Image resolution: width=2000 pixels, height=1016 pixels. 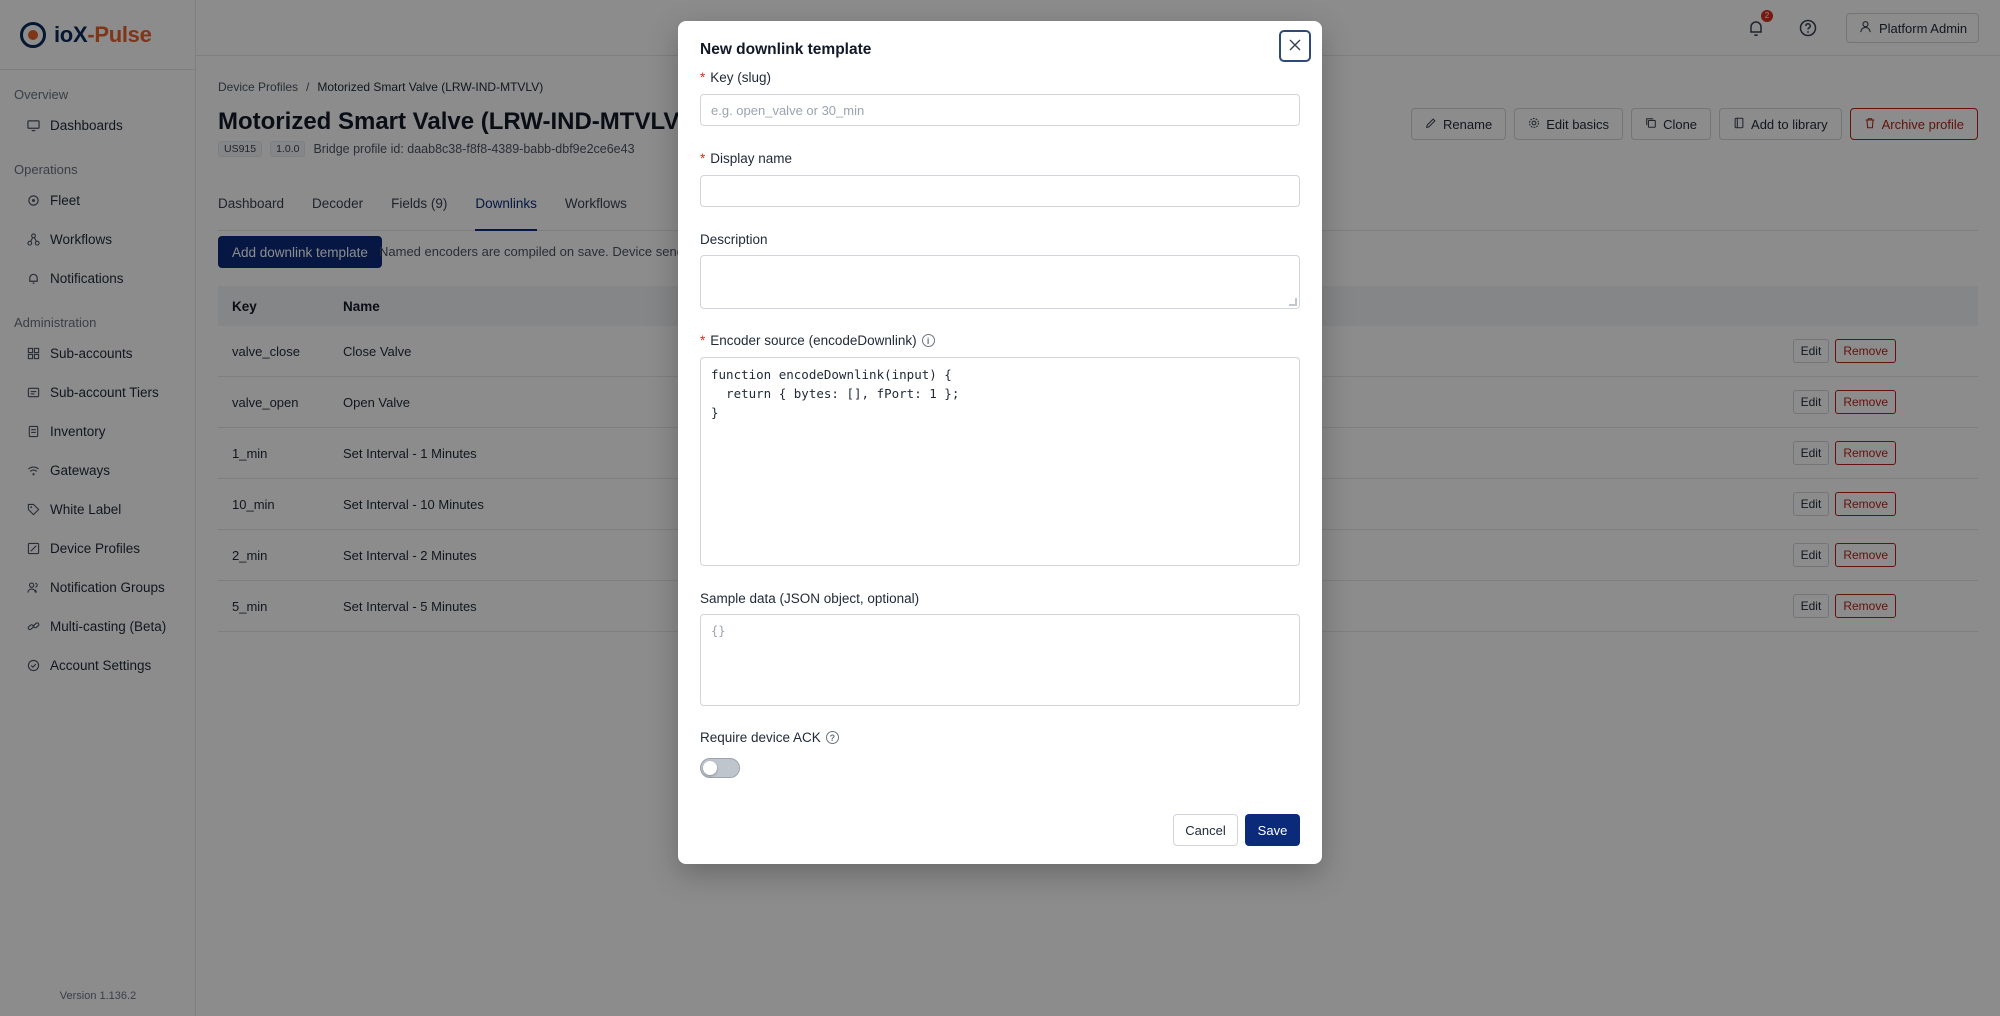 I want to click on key-label-text: Key (slug), so click(x=741, y=77).